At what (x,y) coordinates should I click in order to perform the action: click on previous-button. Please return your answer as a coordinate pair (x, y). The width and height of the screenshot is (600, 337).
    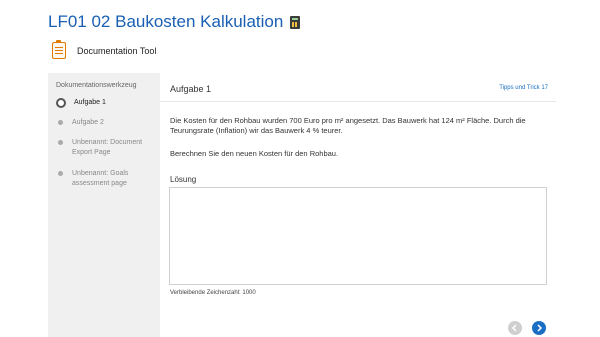
    Looking at the image, I should click on (515, 328).